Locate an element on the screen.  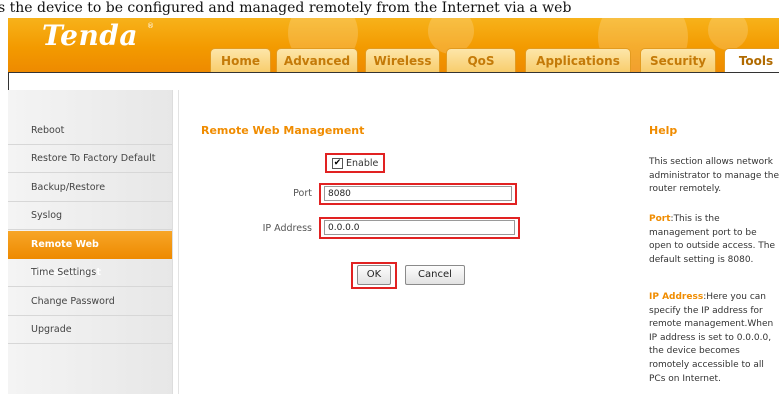
help-title: Help is located at coordinates (663, 130).